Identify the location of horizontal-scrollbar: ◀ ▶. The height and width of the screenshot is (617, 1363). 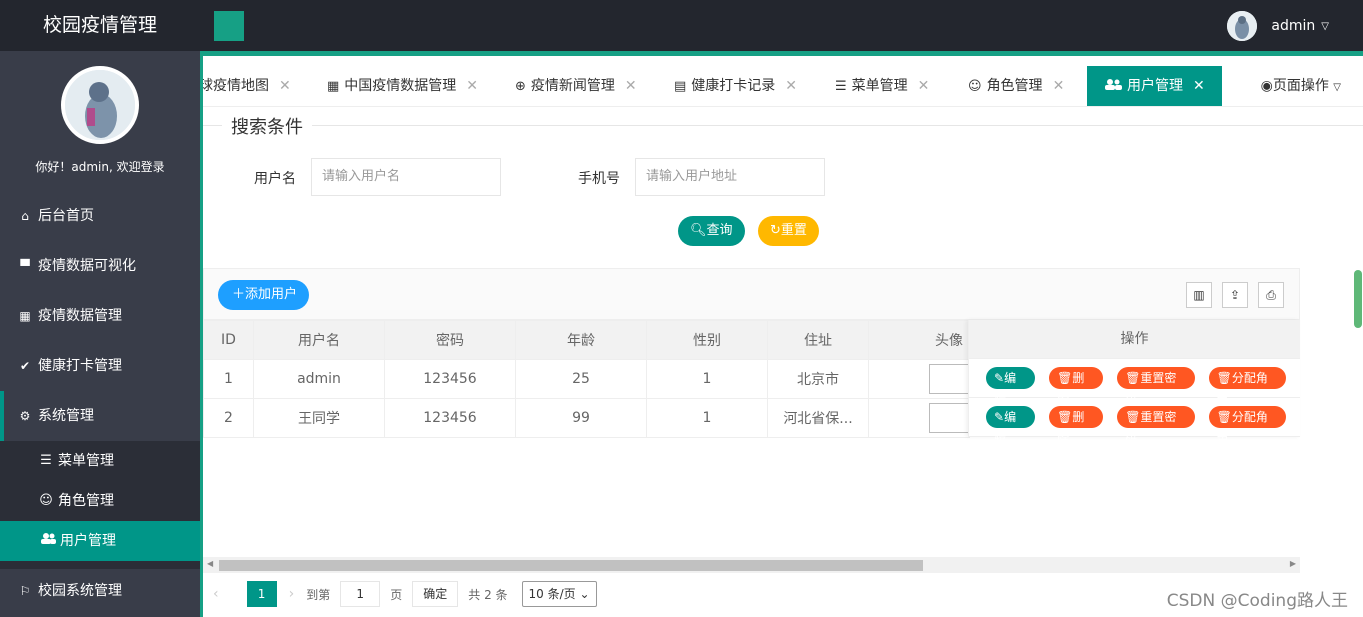
(751, 565).